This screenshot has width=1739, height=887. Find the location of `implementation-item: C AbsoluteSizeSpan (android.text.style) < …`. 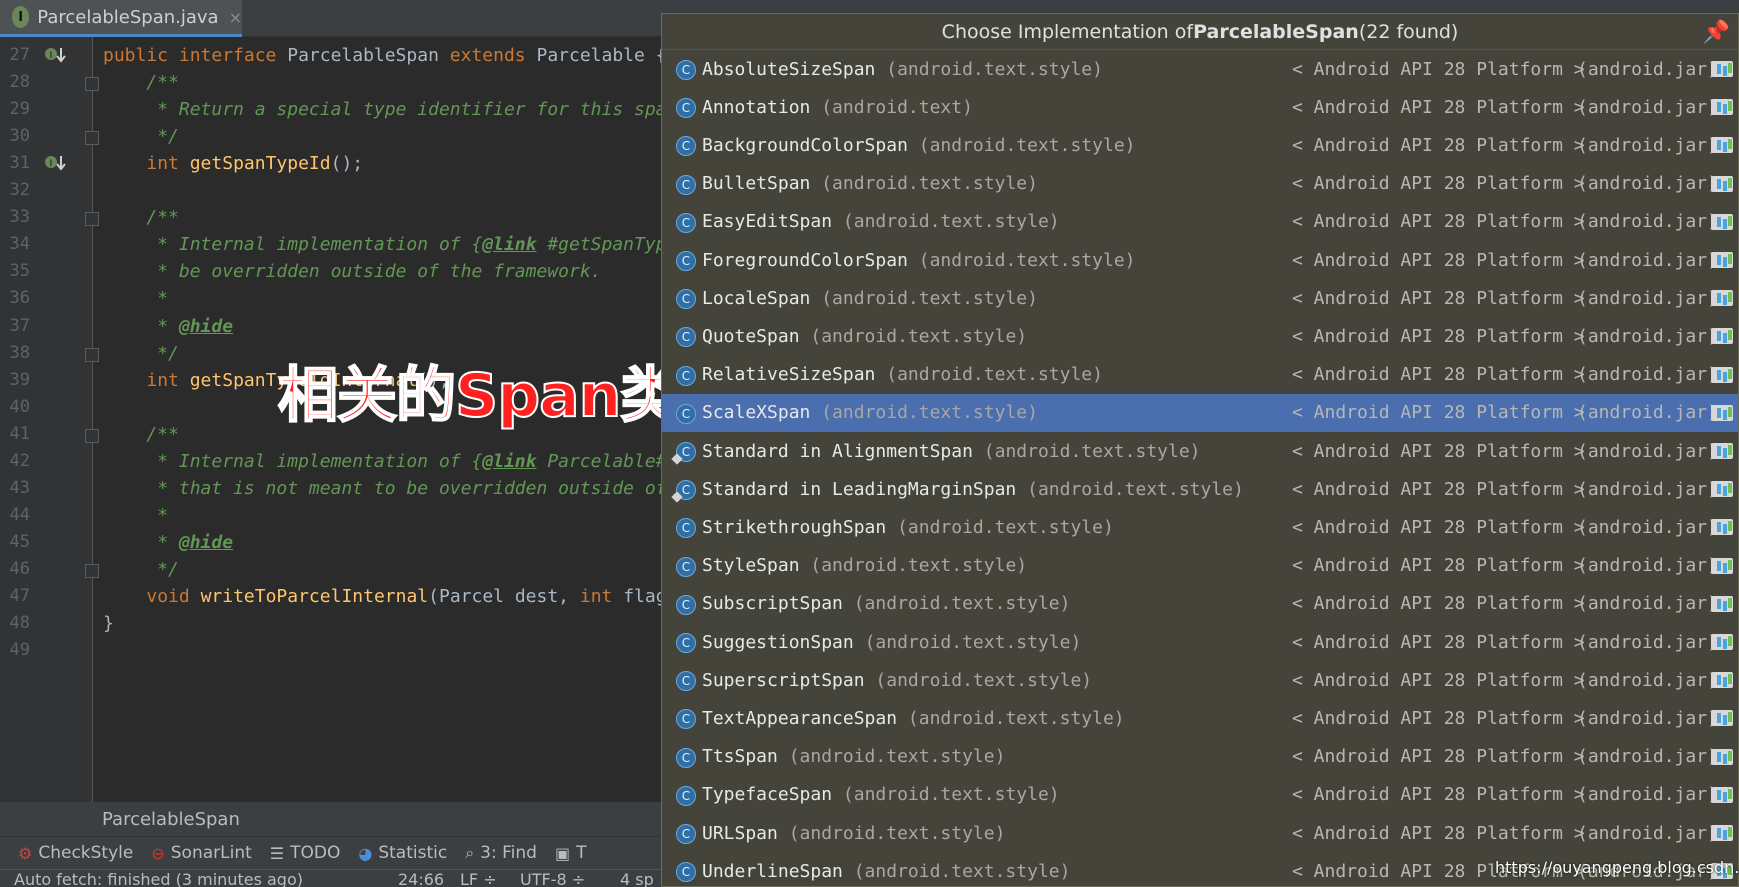

implementation-item: C AbsoluteSizeSpan (android.text.style) < … is located at coordinates (1200, 69).